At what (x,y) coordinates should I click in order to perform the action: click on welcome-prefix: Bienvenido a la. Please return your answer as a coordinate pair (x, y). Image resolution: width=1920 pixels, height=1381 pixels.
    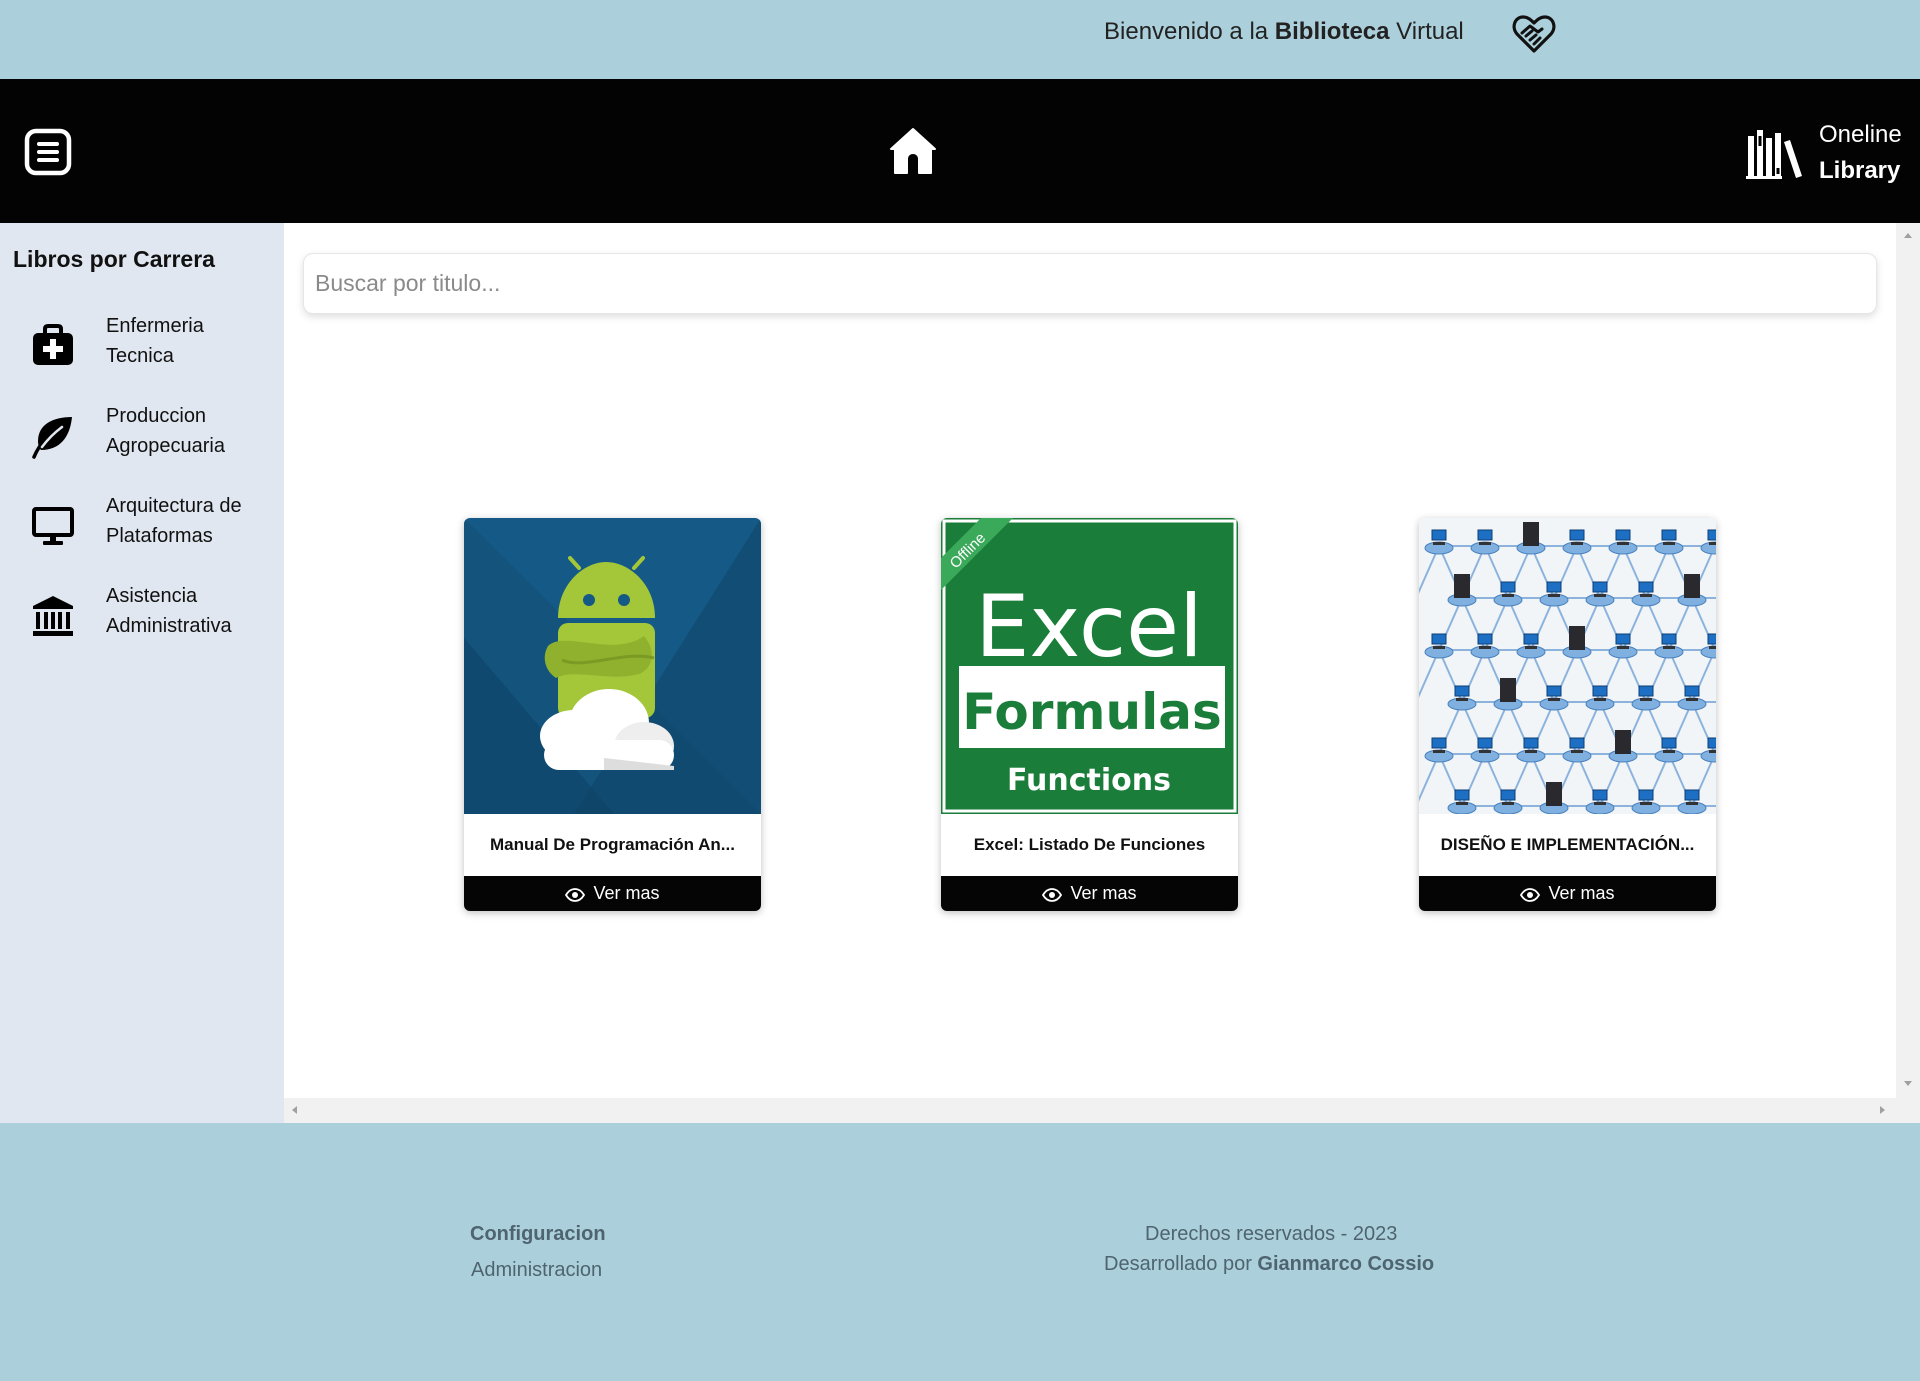
    Looking at the image, I should click on (1186, 31).